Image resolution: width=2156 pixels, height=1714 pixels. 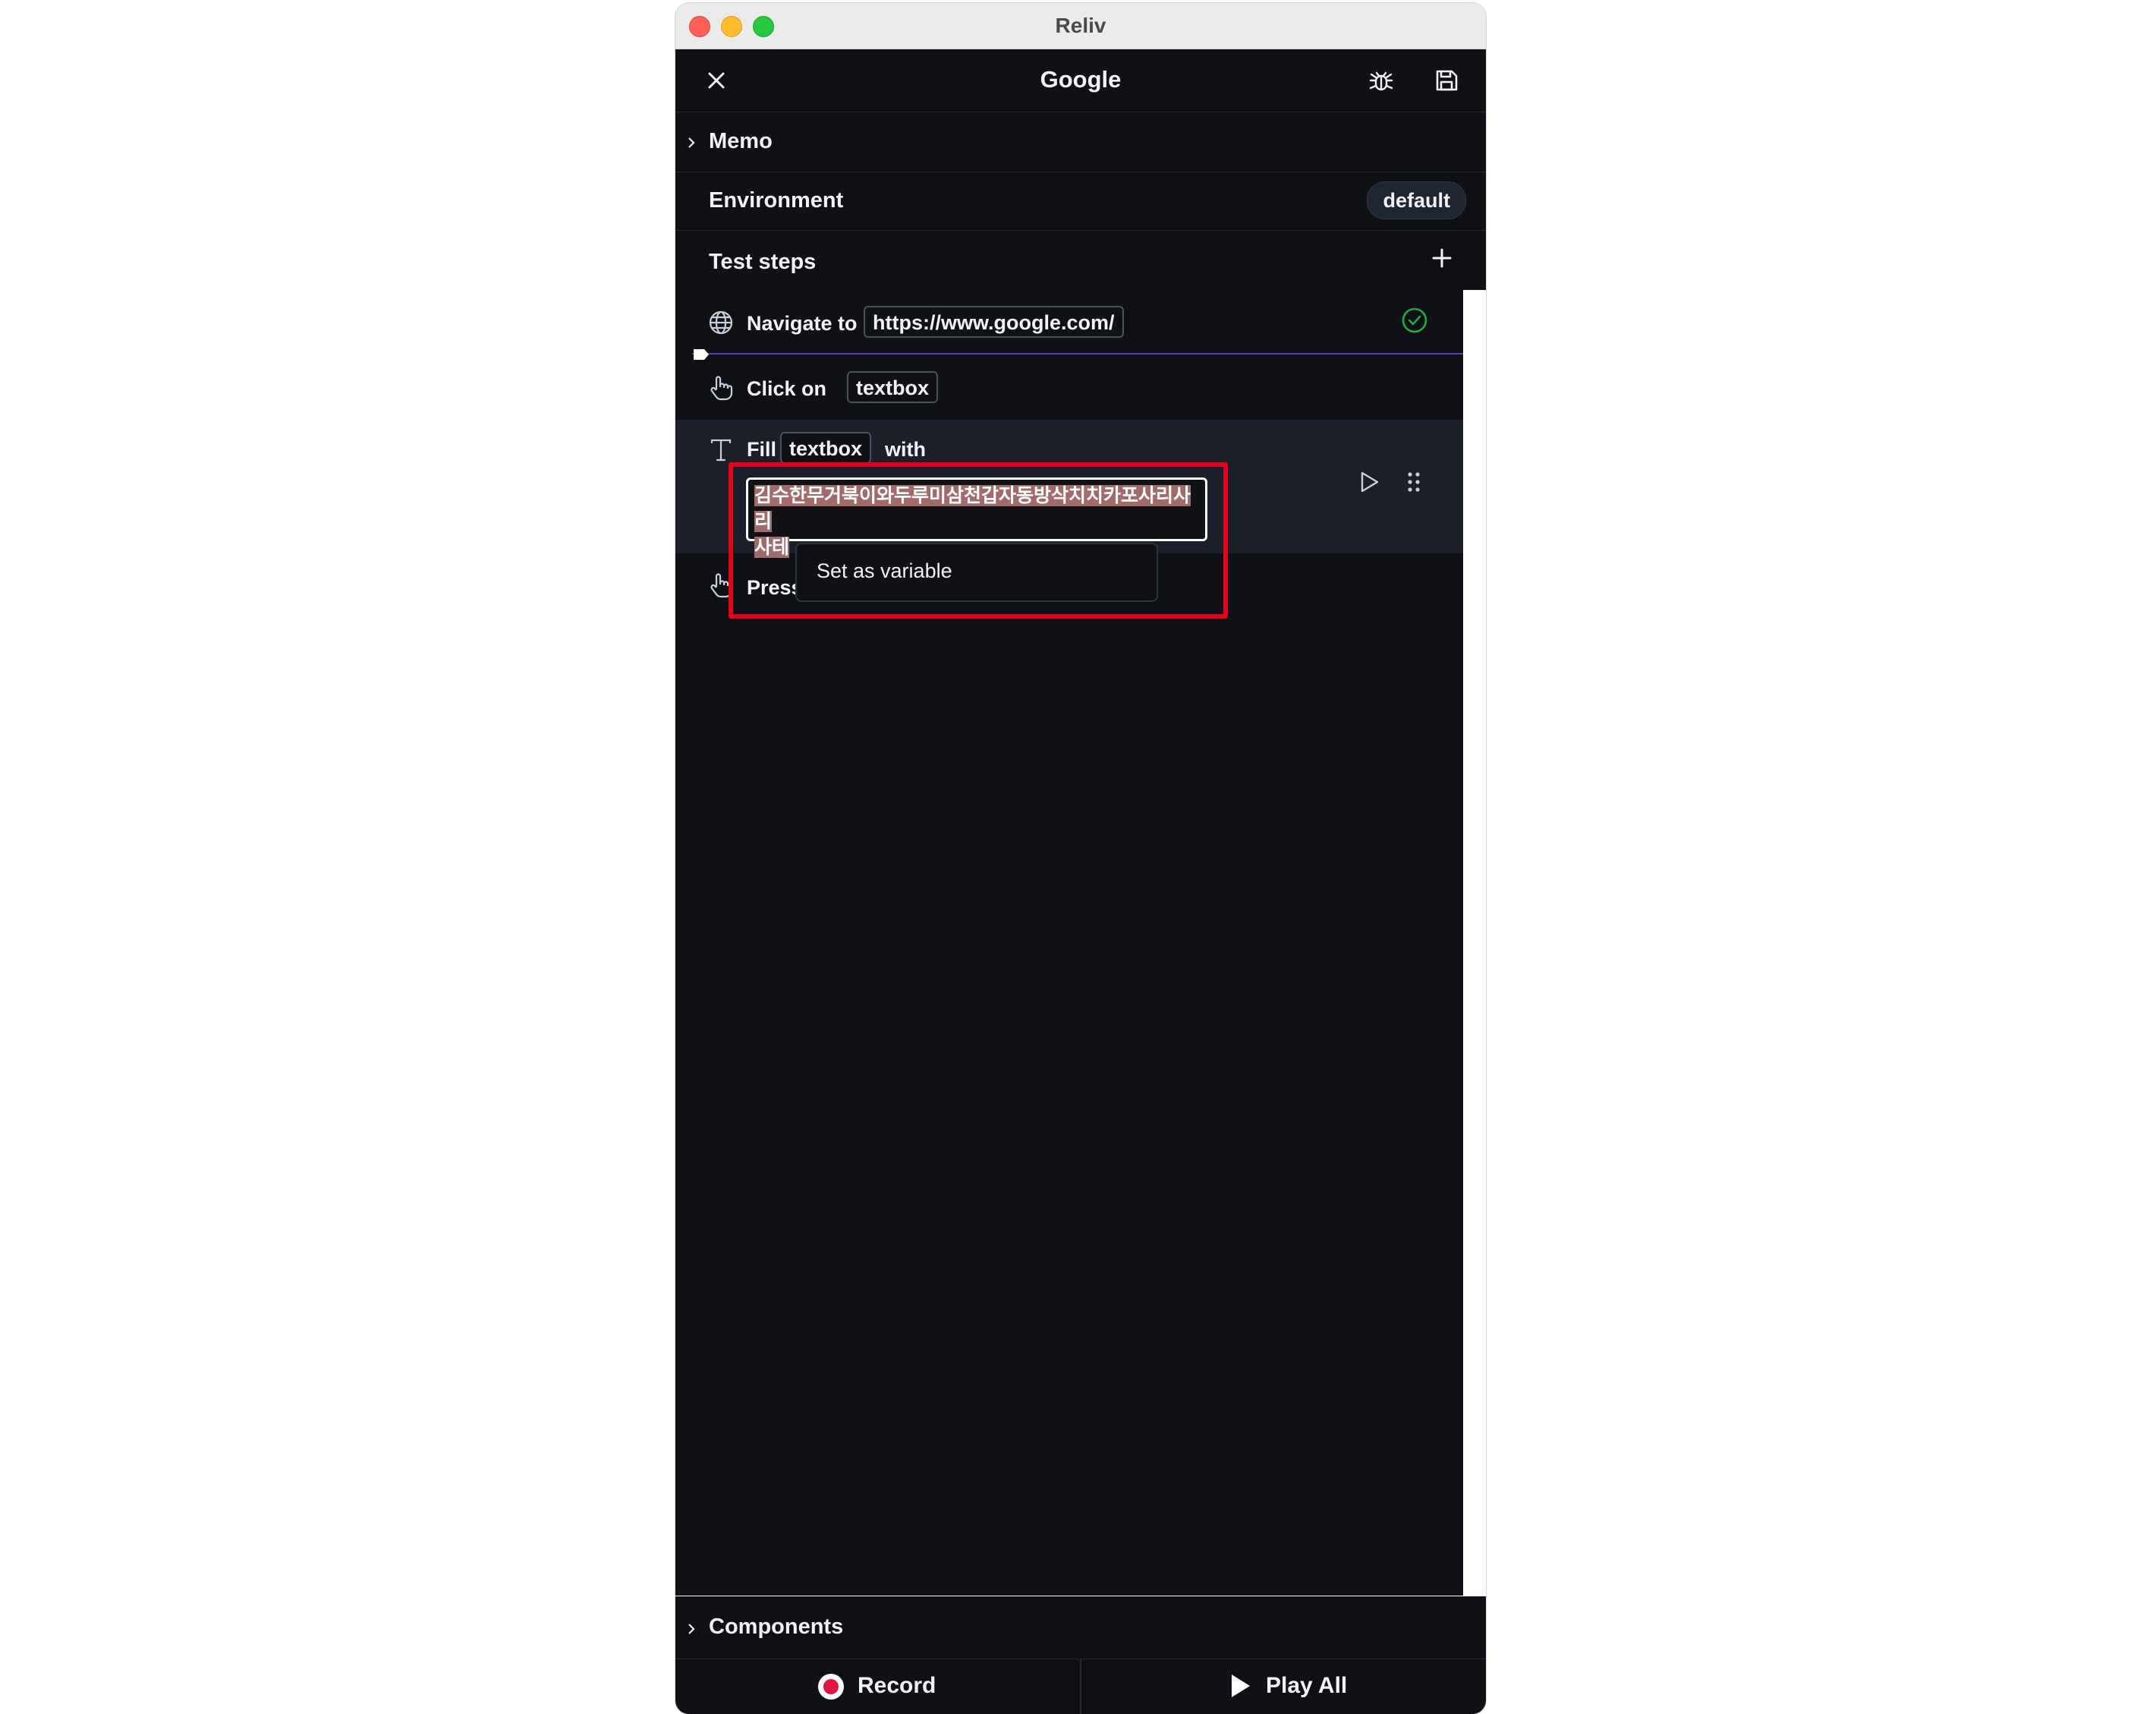 I want to click on window-titlebar: Reliv, so click(x=1080, y=26).